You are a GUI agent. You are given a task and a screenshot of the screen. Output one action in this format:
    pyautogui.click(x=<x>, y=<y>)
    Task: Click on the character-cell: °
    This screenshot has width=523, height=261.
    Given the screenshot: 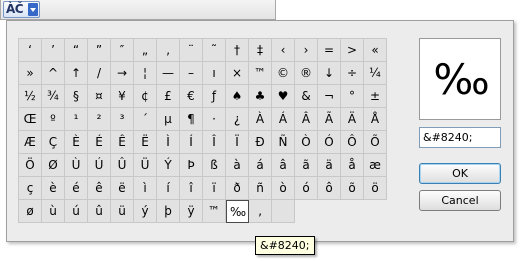 What is the action you would take?
    pyautogui.click(x=352, y=96)
    